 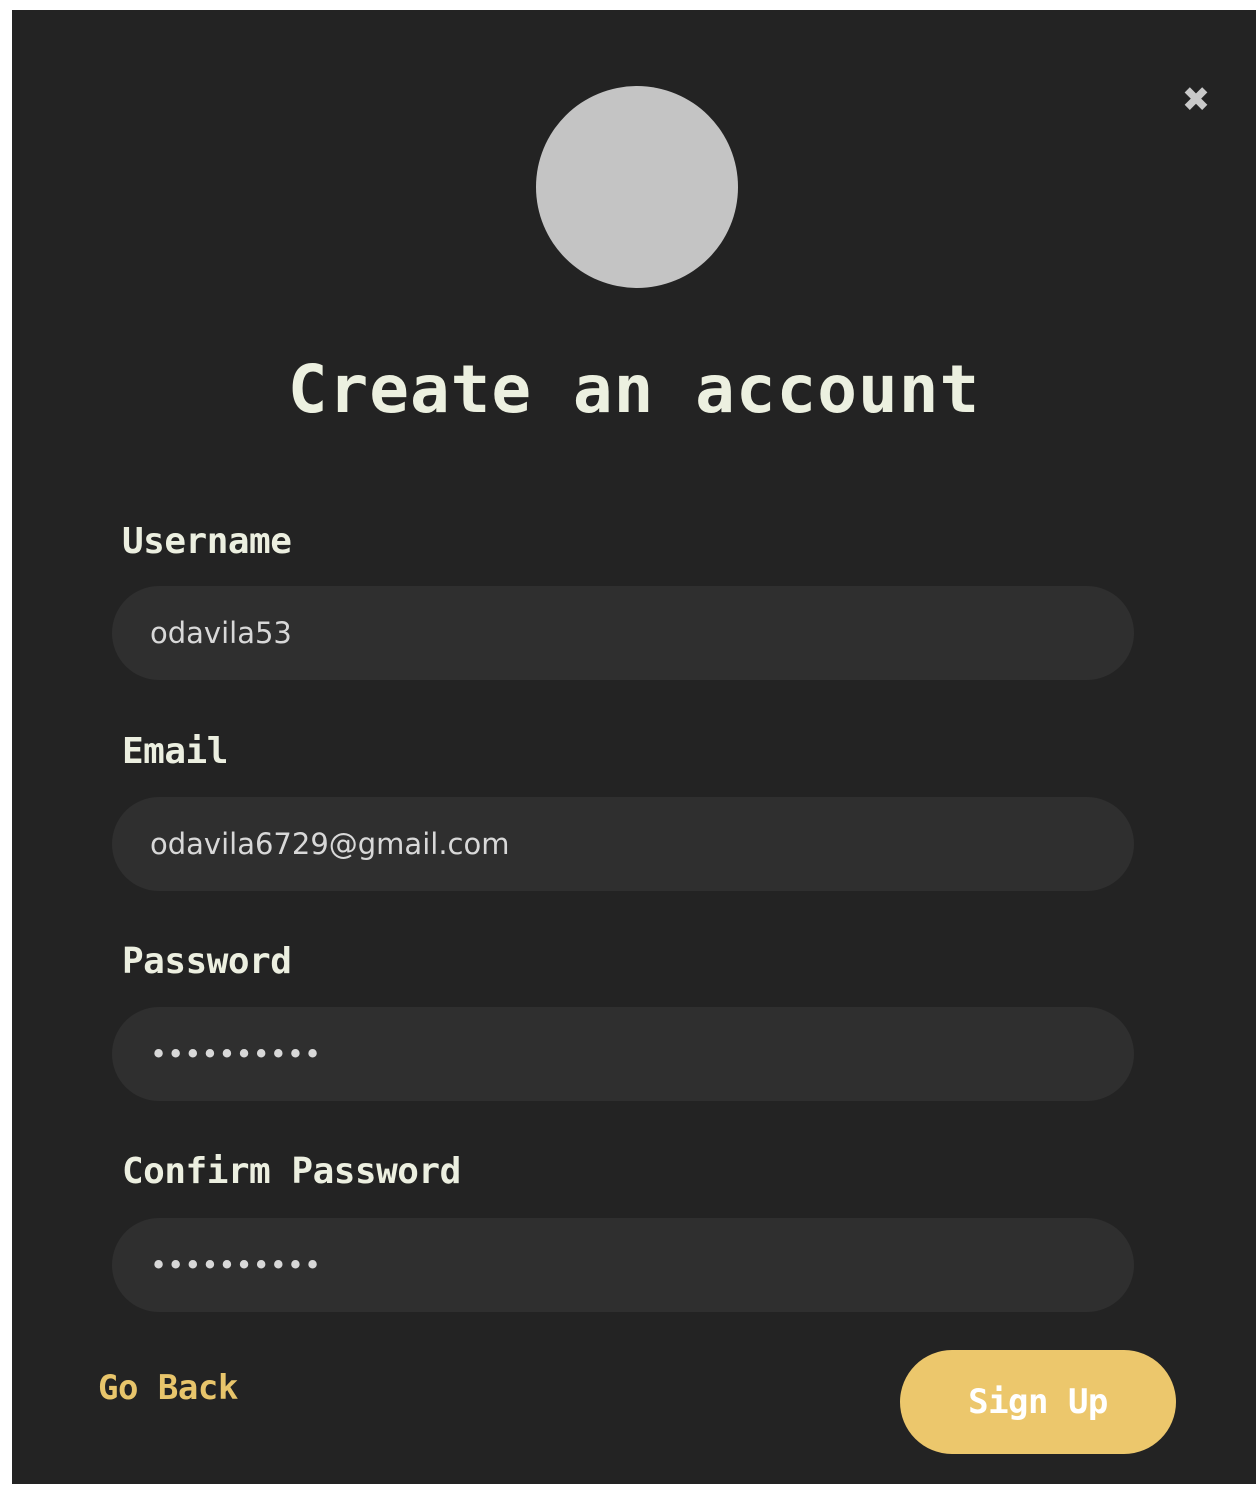 What do you see at coordinates (637, 187) in the screenshot?
I see `avatar-placeholder` at bounding box center [637, 187].